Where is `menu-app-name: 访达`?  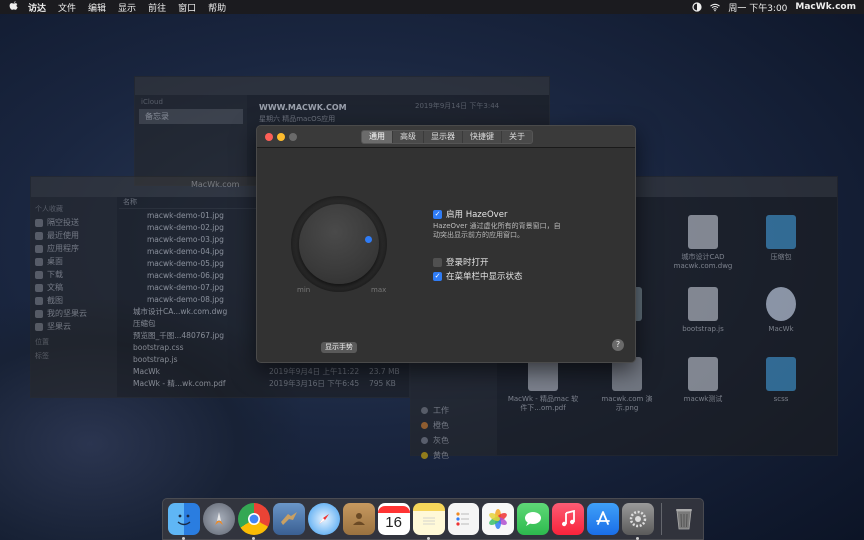 menu-app-name: 访达 is located at coordinates (37, 7).